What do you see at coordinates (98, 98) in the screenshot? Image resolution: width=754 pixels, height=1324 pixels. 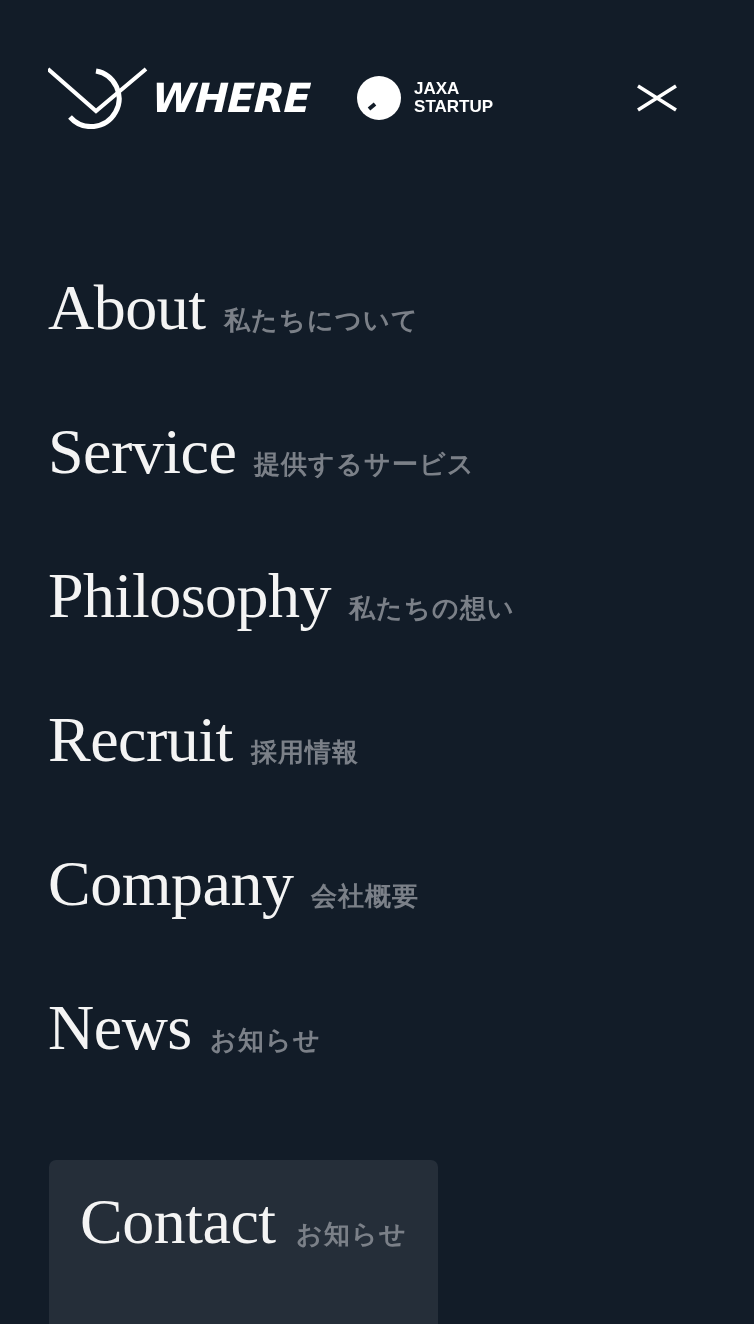 I see `logo-icon` at bounding box center [98, 98].